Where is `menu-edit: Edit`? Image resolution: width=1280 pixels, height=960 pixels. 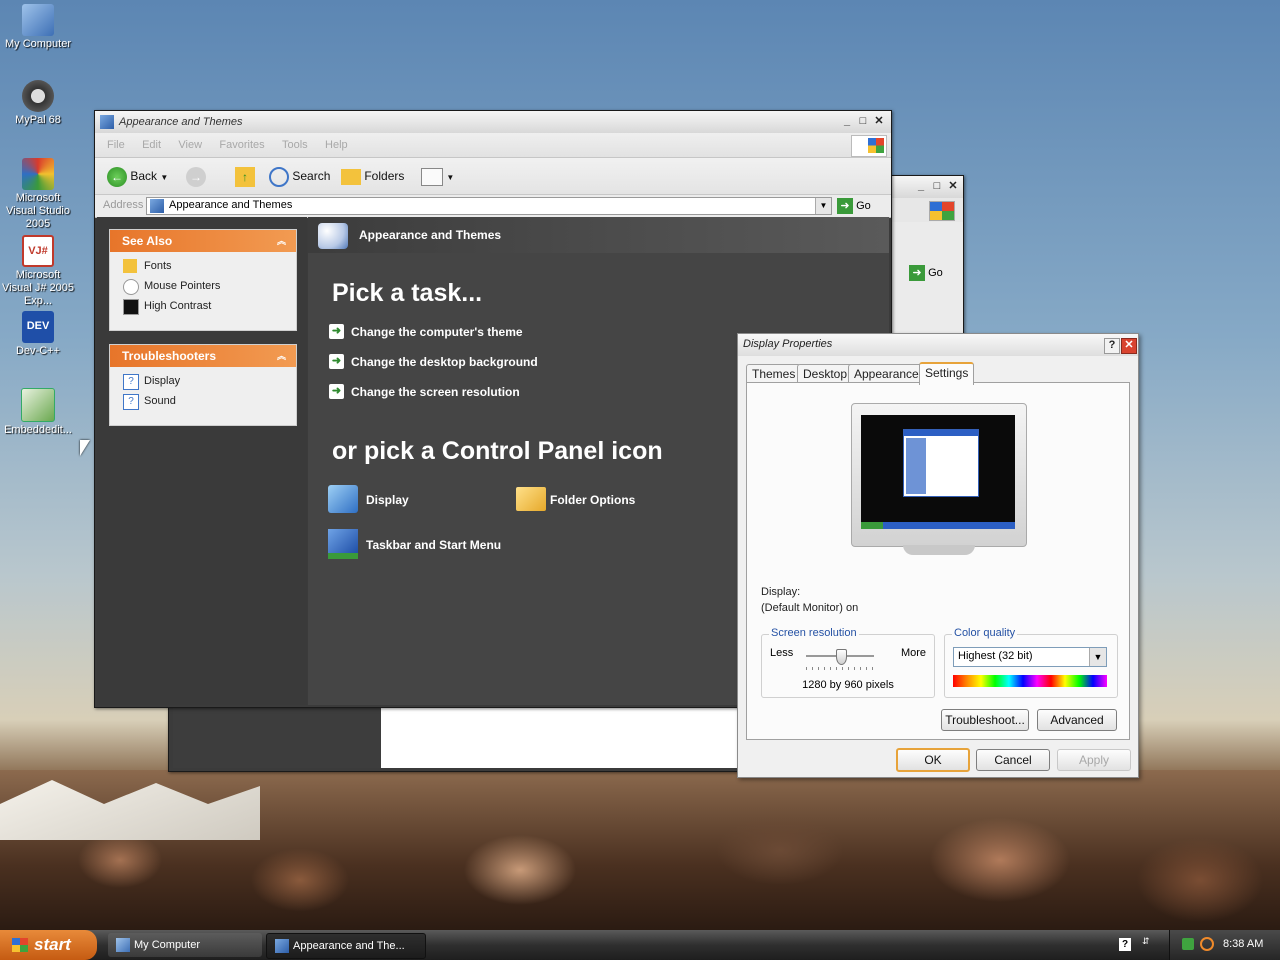
menu-edit: Edit is located at coordinates (151, 145).